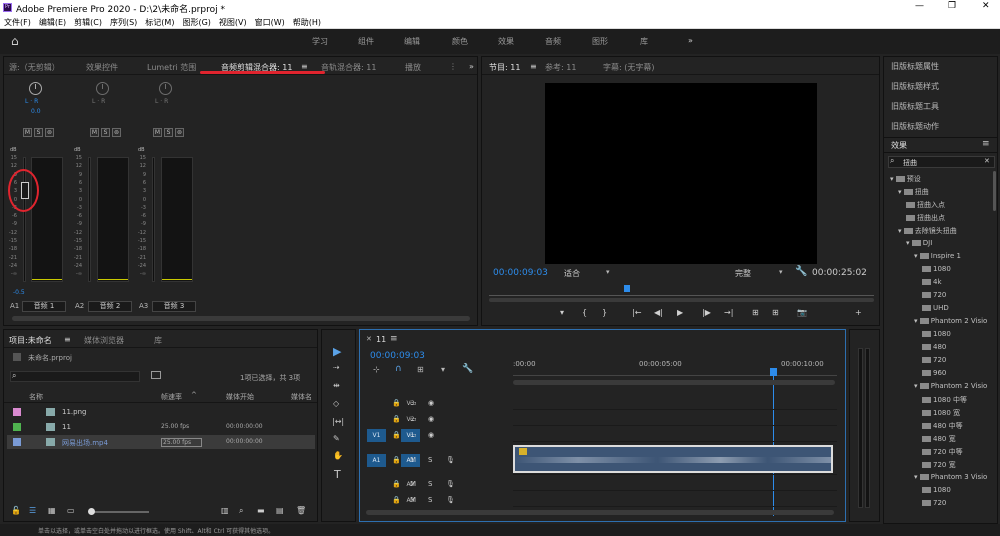 This screenshot has width=1000, height=536. I want to click on menu-view: 视图(V), so click(233, 21).